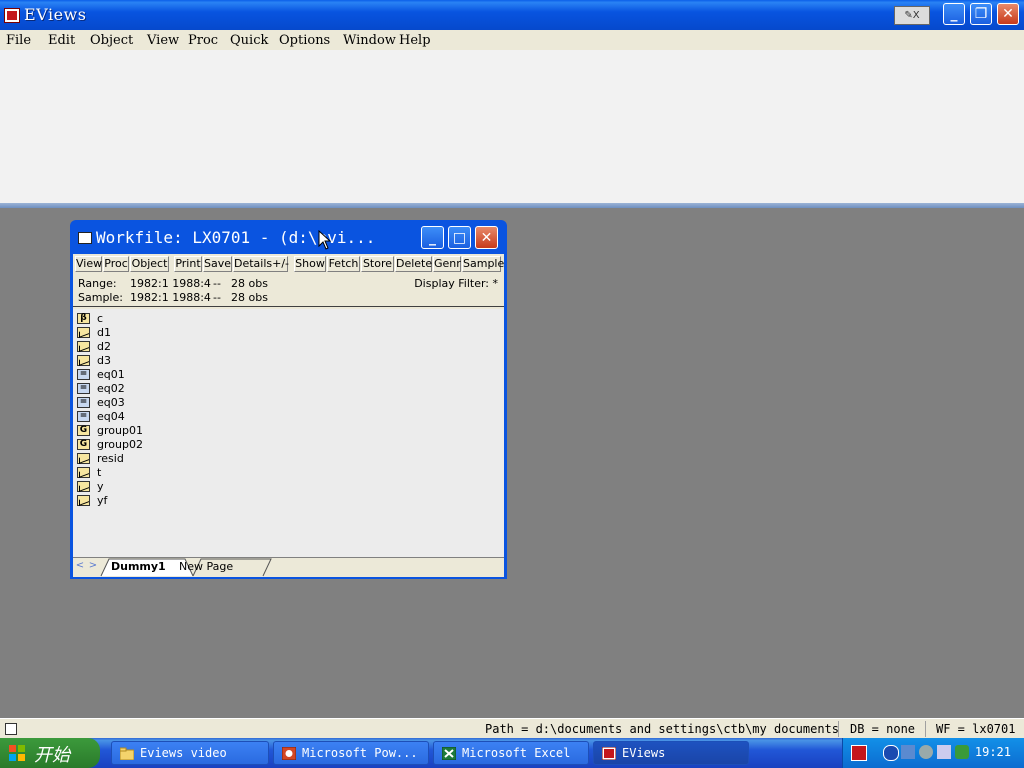 This screenshot has width=1024, height=768. I want to click on list-item: Ggroup01, so click(110, 430).